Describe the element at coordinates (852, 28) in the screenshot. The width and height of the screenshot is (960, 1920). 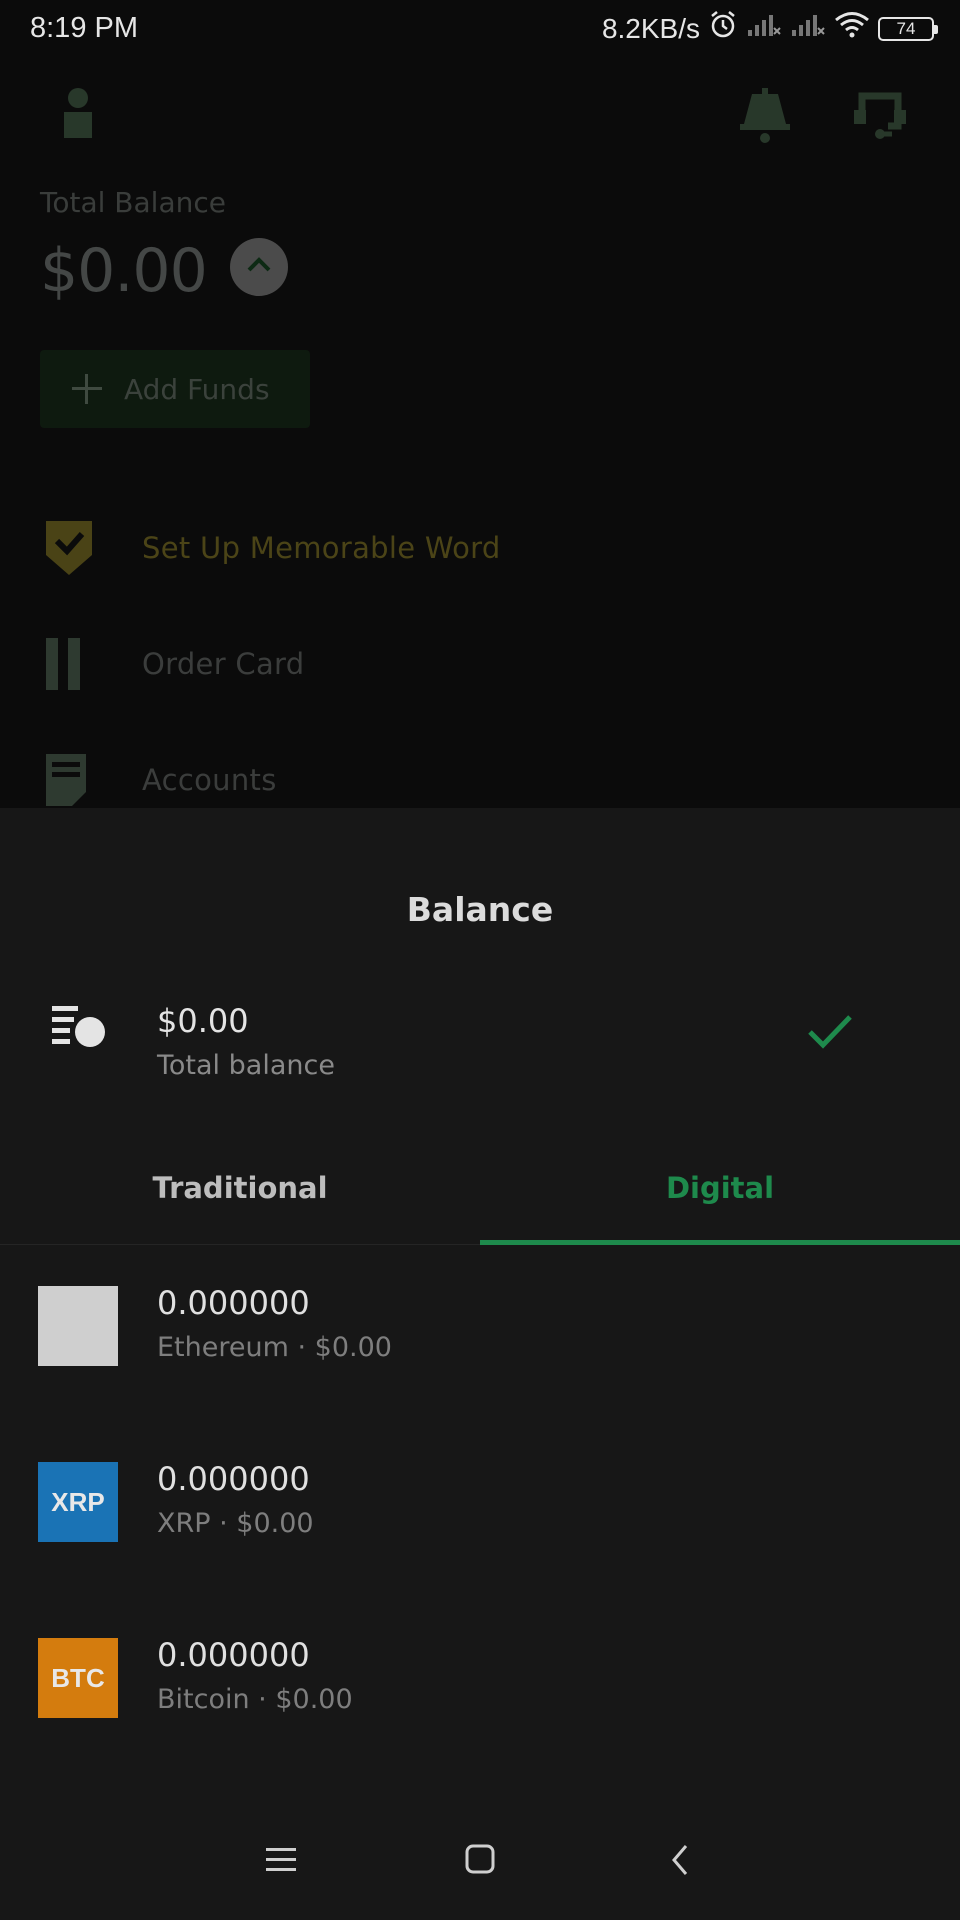
I see `wifi-icon` at that location.